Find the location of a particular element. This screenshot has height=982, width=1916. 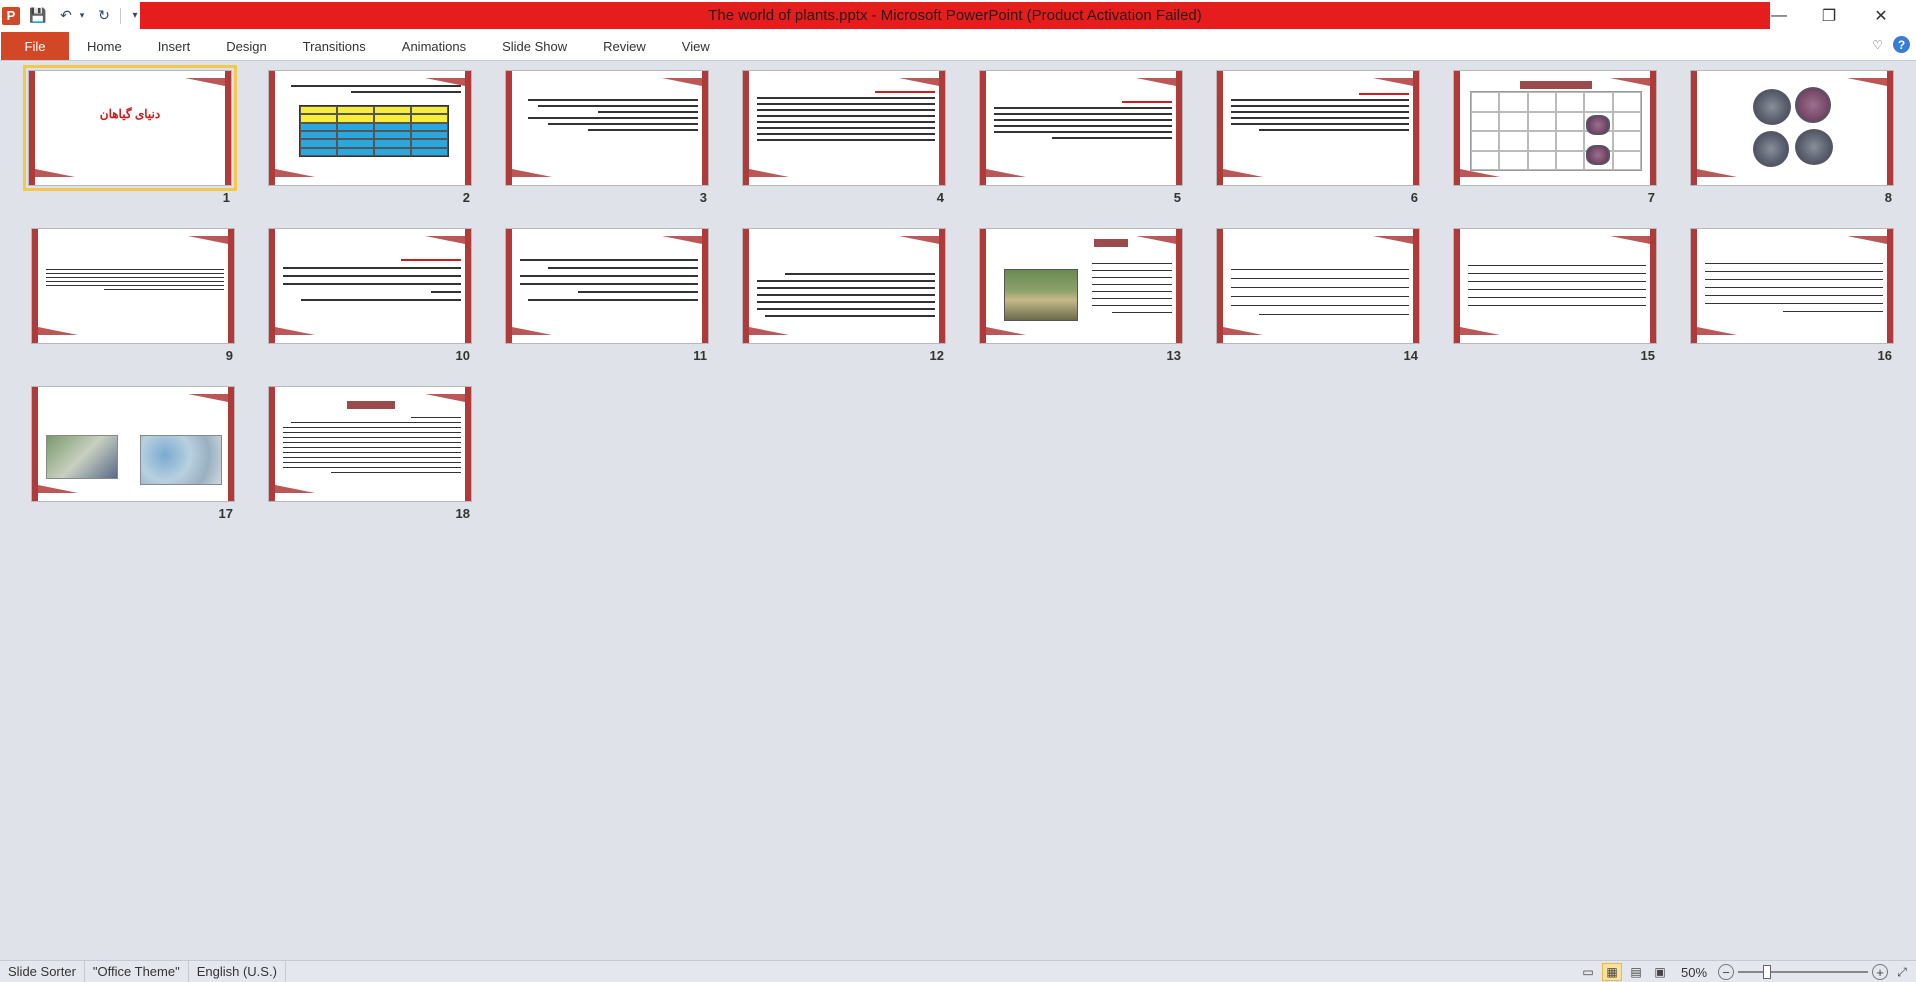

slide-sorter-view-icon: ▦ is located at coordinates (1612, 972).